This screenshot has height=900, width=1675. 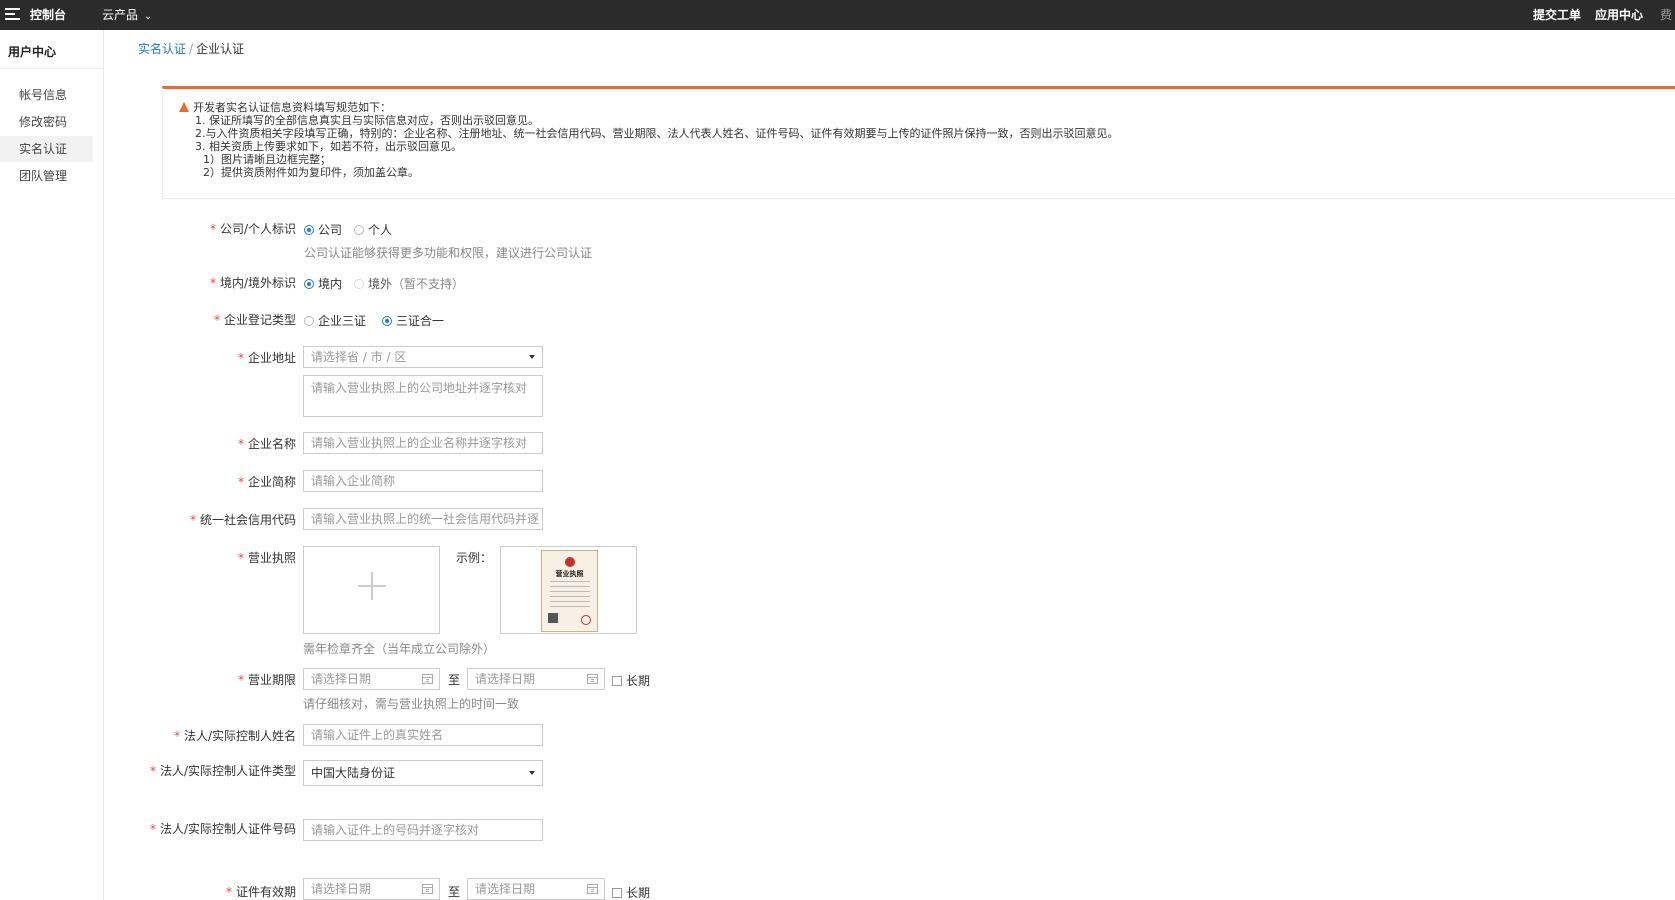 What do you see at coordinates (323, 283) in the screenshot?
I see `region-radio-domestic: 境内` at bounding box center [323, 283].